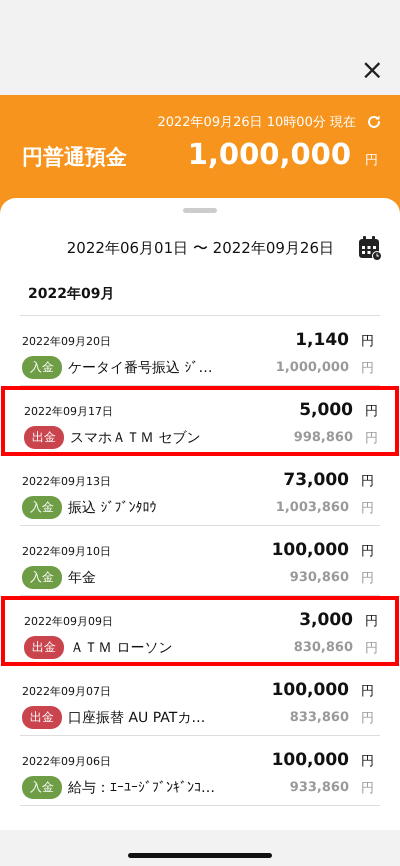 The height and width of the screenshot is (866, 400). What do you see at coordinates (200, 855) in the screenshot?
I see `home-indicator` at bounding box center [200, 855].